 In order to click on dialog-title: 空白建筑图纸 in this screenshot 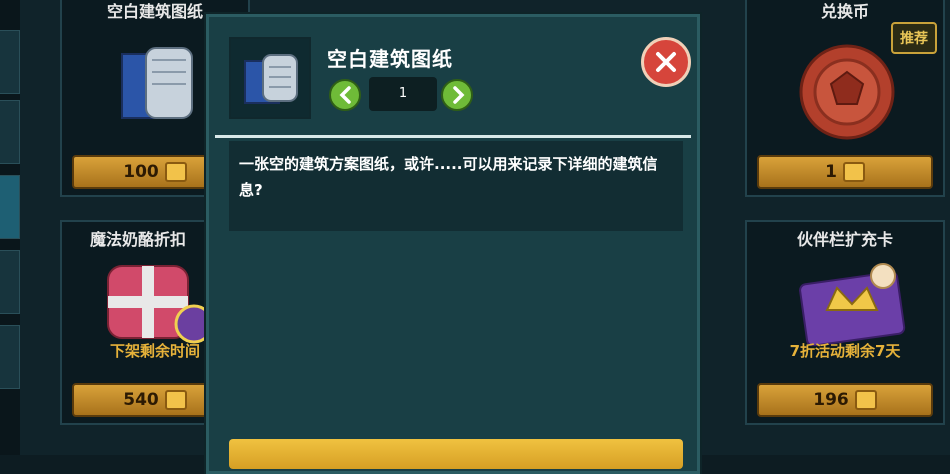, I will do `click(390, 59)`.